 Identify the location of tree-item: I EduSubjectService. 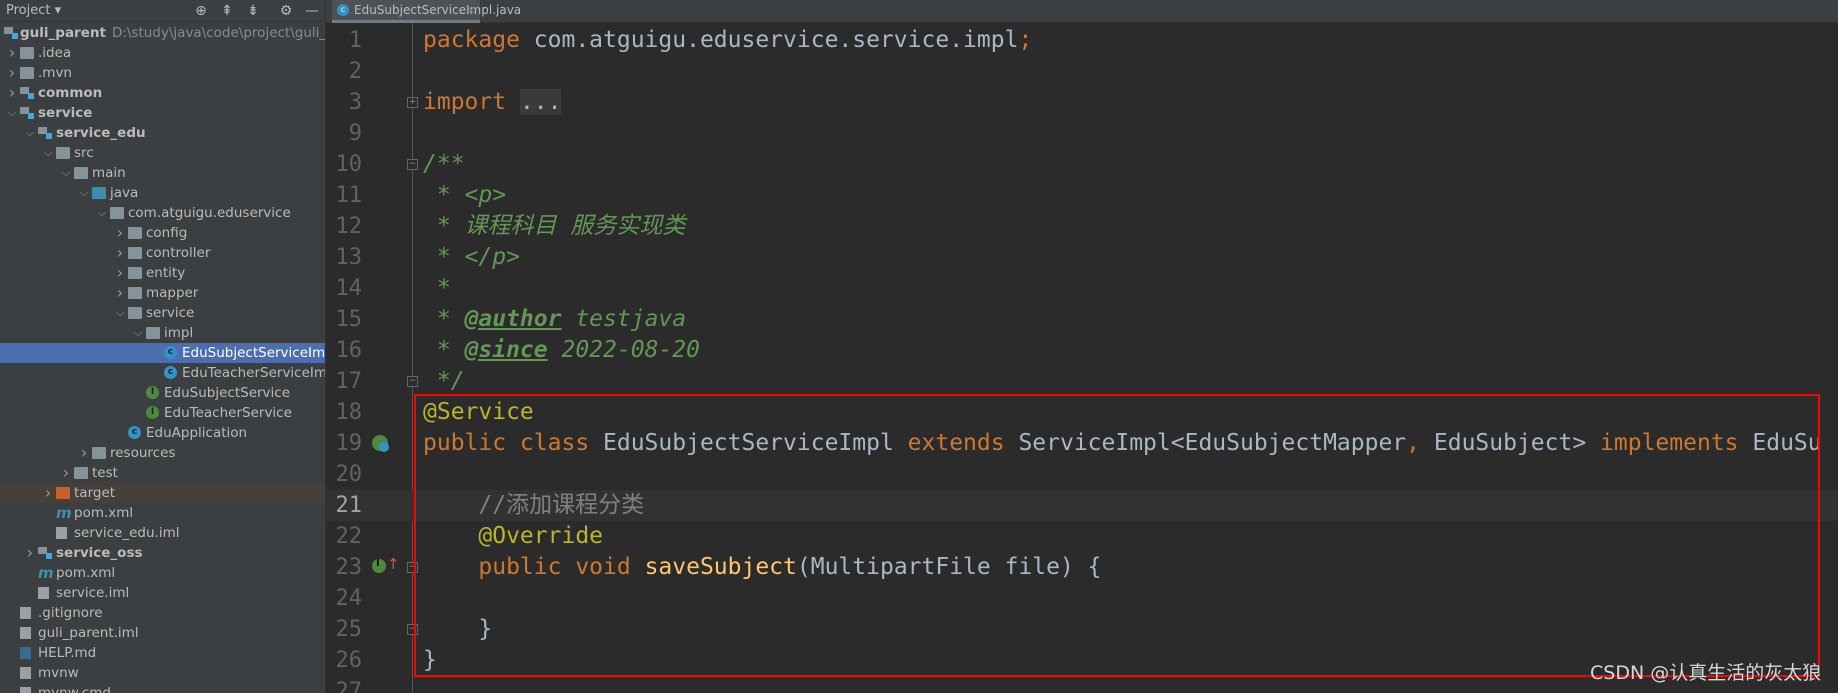
(162, 393).